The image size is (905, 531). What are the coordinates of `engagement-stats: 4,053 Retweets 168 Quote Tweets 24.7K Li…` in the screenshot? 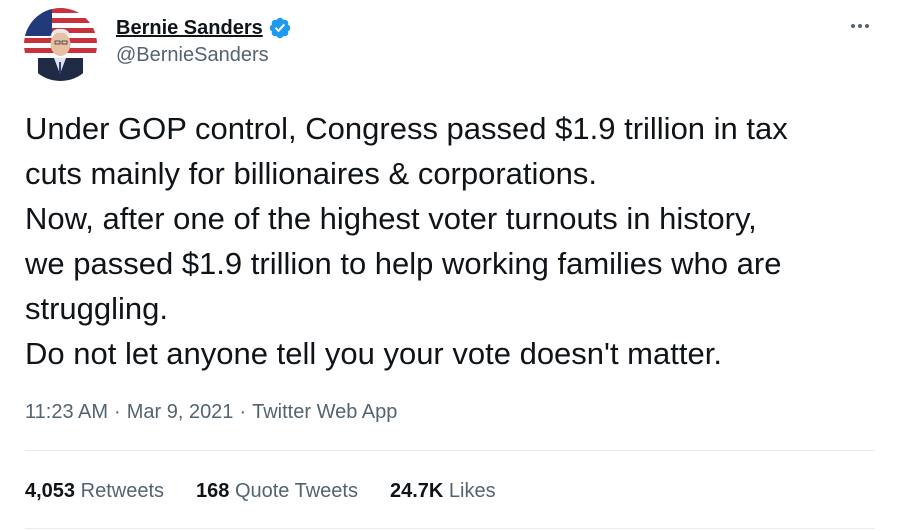 It's located at (276, 491).